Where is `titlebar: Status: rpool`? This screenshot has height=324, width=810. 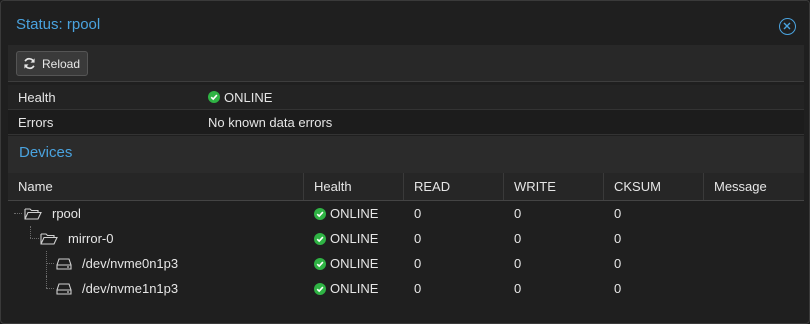
titlebar: Status: rpool is located at coordinates (405, 23).